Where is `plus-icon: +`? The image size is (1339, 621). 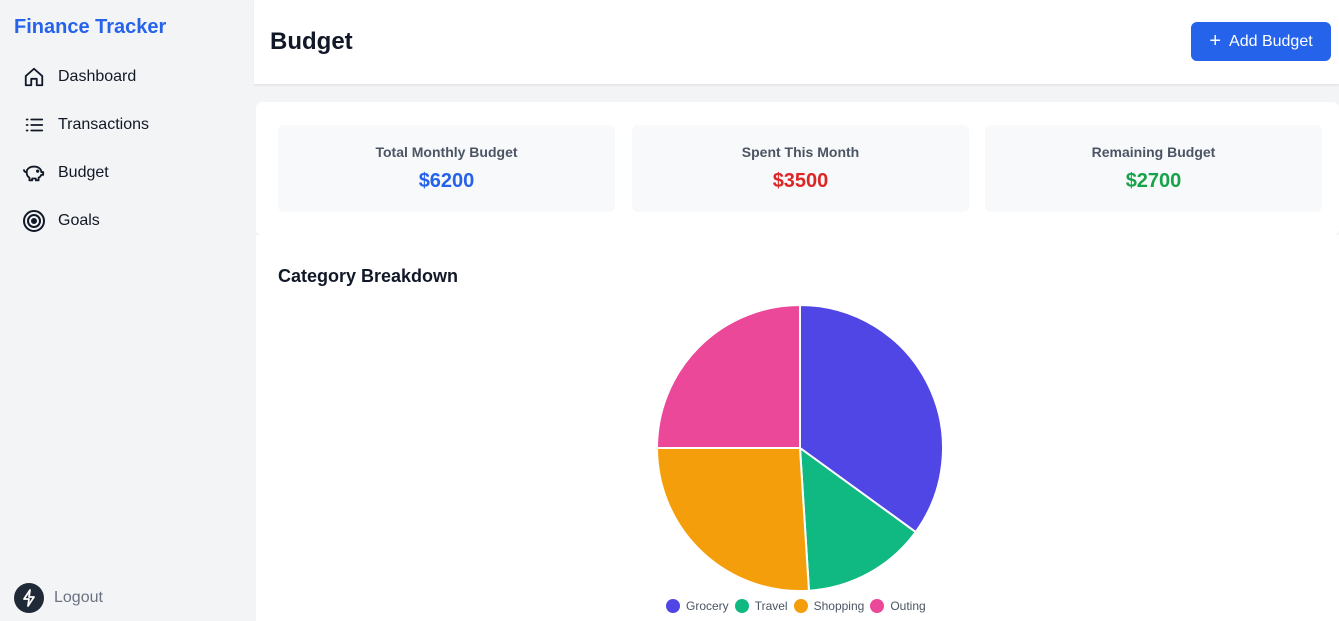 plus-icon: + is located at coordinates (1215, 40).